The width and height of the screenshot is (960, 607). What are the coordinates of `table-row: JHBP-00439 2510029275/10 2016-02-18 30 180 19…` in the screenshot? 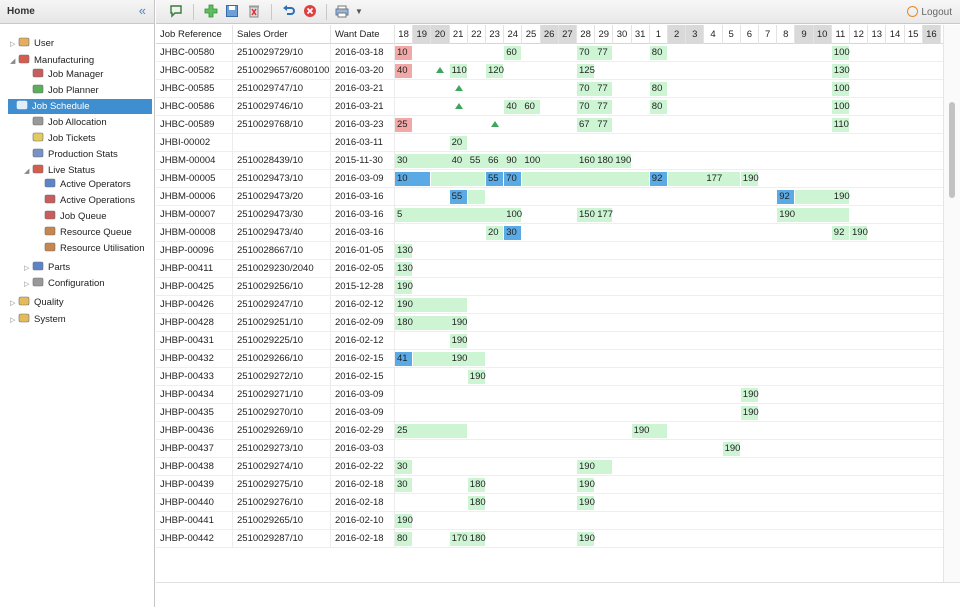 It's located at (549, 485).